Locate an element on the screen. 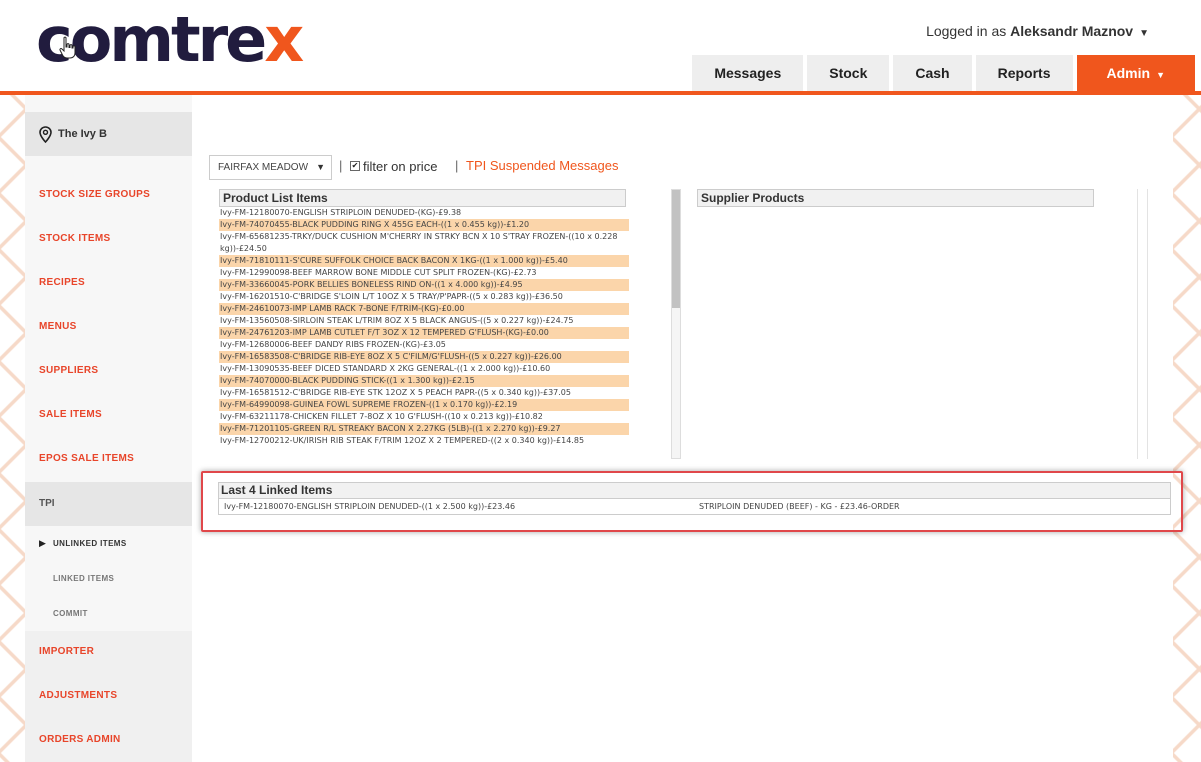 The width and height of the screenshot is (1201, 762). site-selector: The Ivy B is located at coordinates (108, 134).